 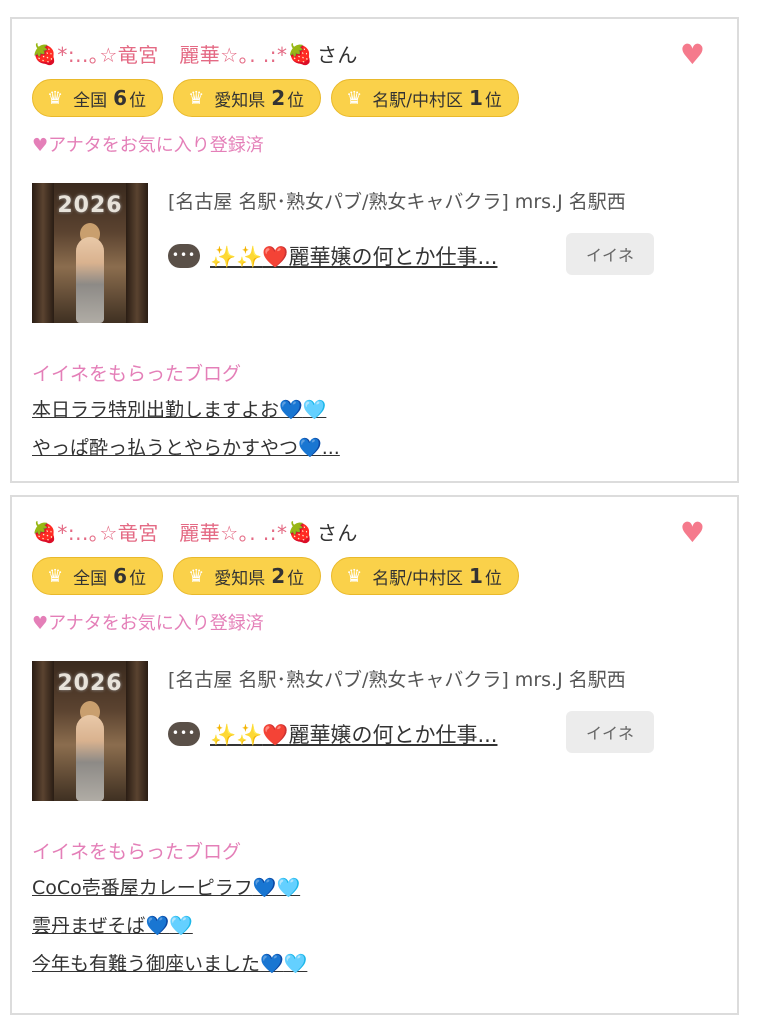 I want to click on blog-title: 本日ララ特別出勤しますよお, so click(x=156, y=410).